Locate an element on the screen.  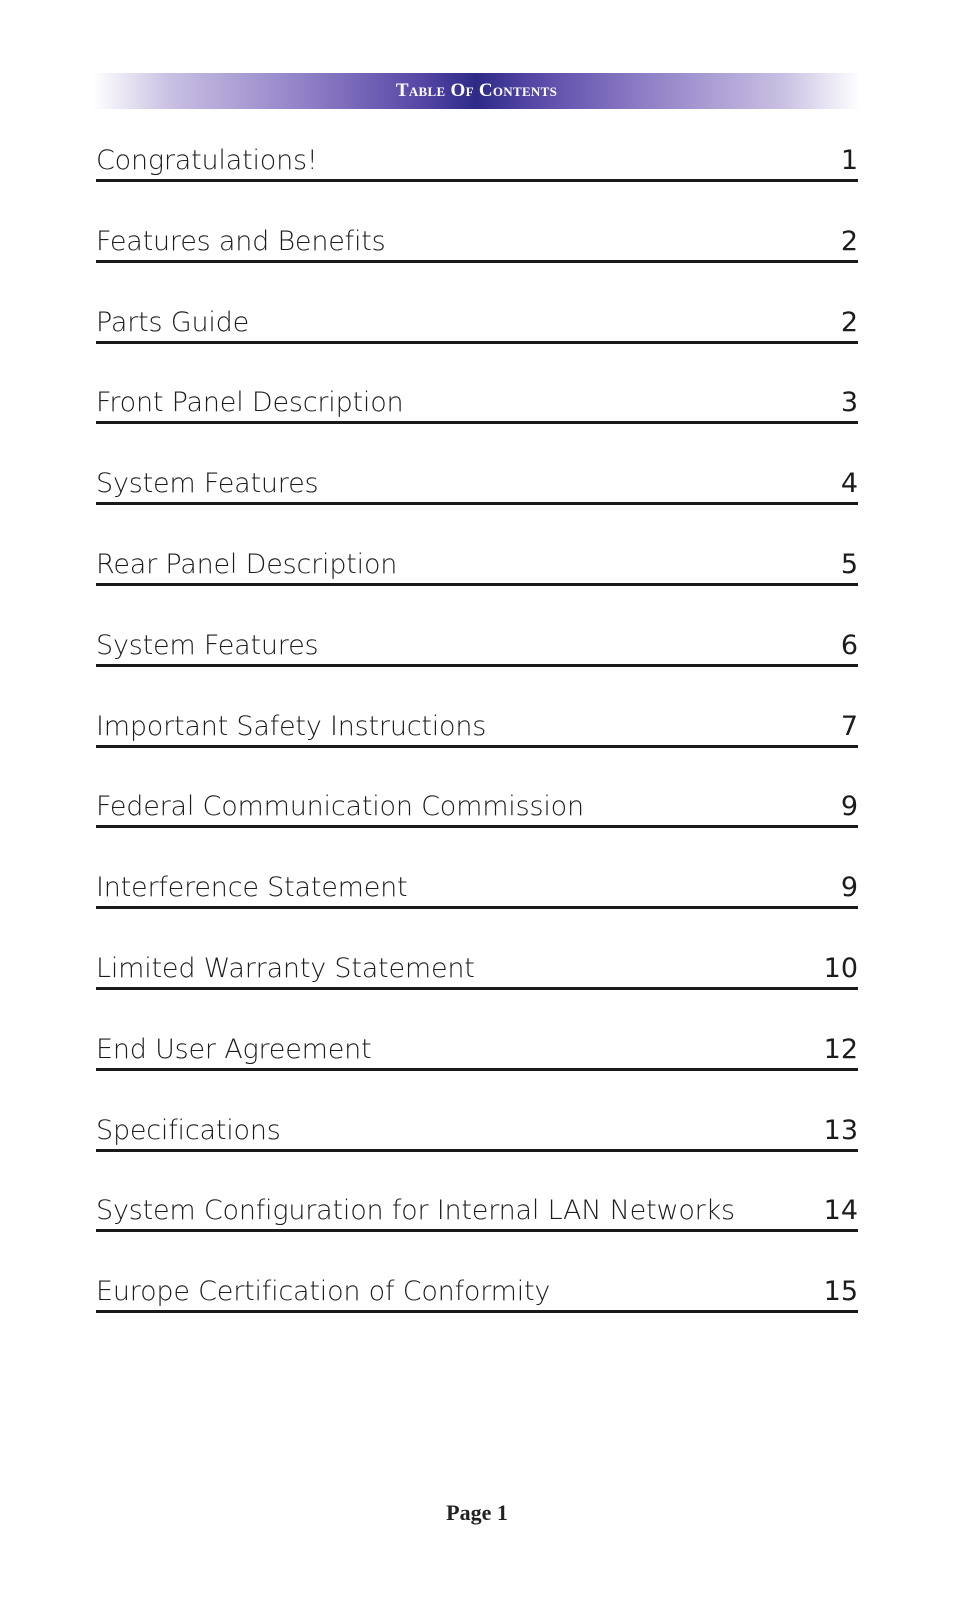
toc-entry-label: Interference Statement is located at coordinates (252, 888).